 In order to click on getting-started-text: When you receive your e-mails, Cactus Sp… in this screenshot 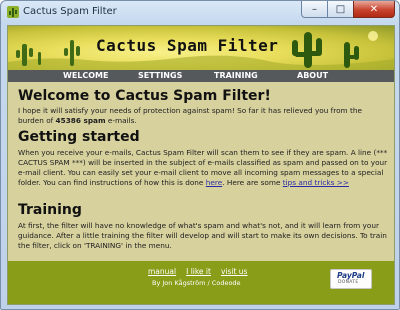, I will do `click(203, 167)`.